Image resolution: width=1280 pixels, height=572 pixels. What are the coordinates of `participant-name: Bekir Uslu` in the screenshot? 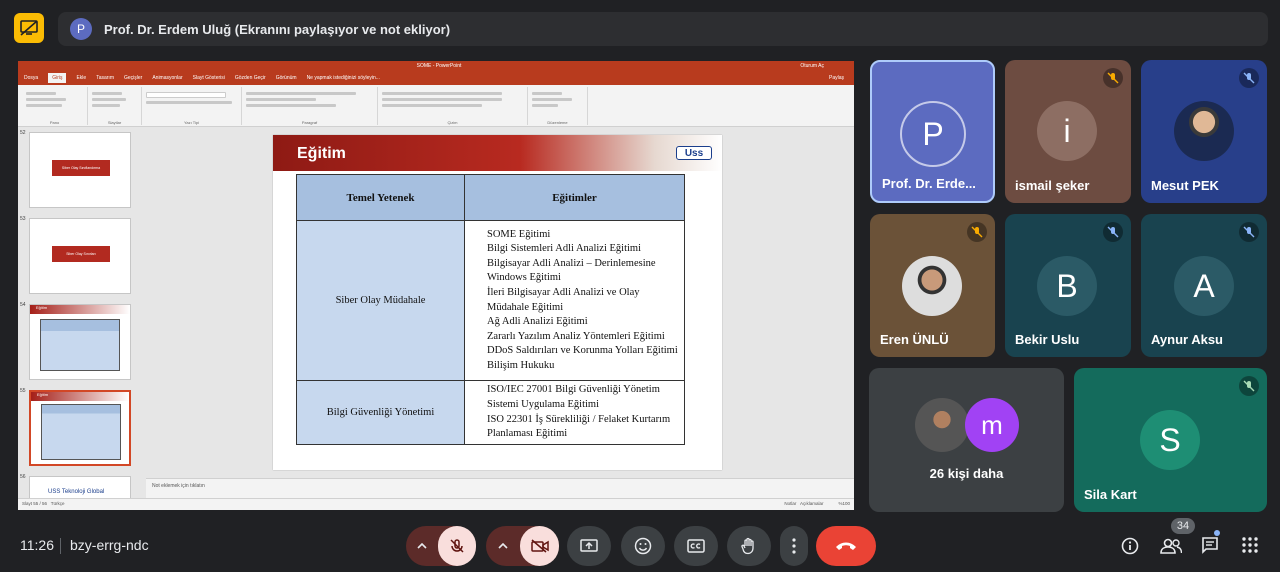 It's located at (1047, 339).